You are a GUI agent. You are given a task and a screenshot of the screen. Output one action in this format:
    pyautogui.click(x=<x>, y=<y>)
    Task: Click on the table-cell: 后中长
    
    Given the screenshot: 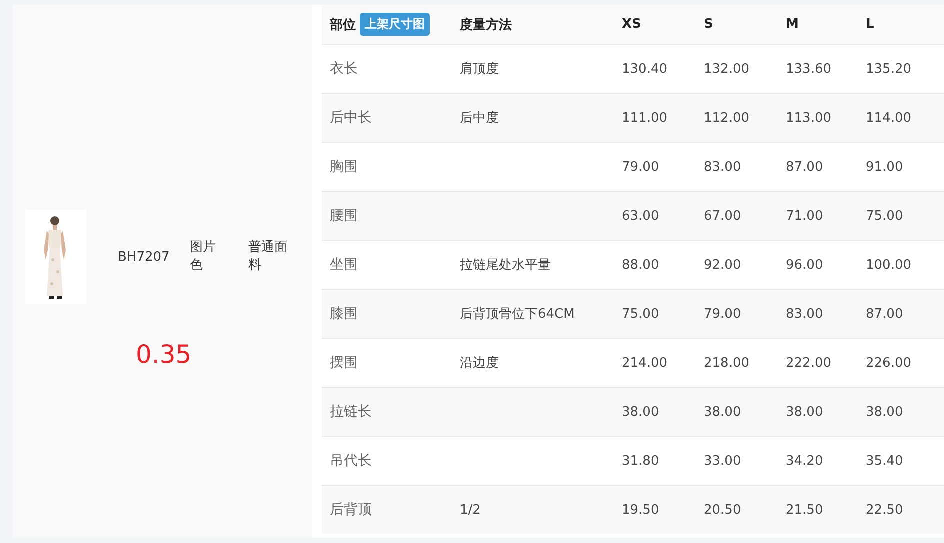 What is the action you would take?
    pyautogui.click(x=351, y=118)
    